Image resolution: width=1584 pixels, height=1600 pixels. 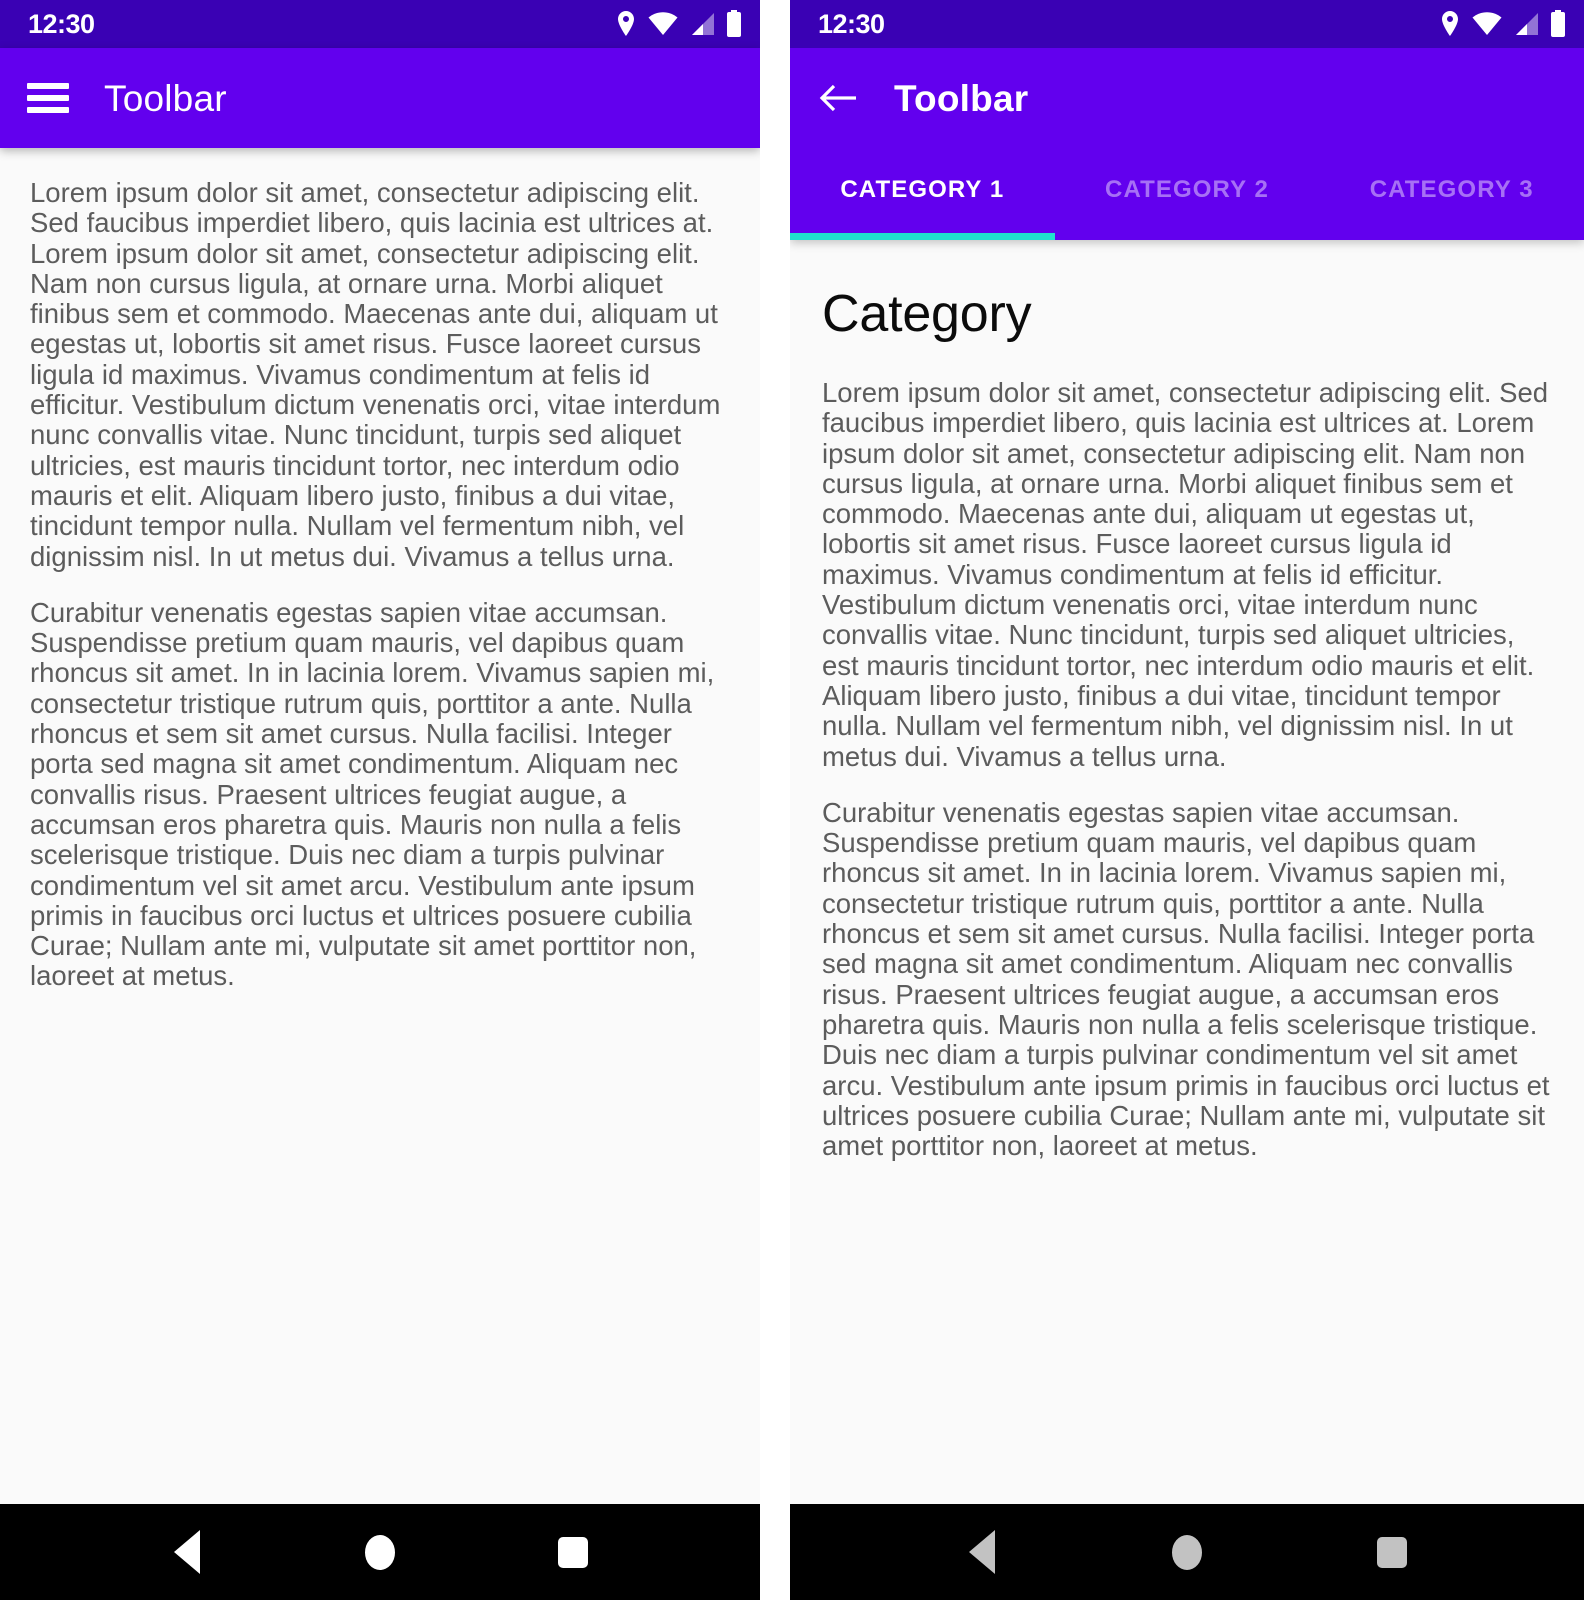 I want to click on status-bar-left: 12:30, so click(x=380, y=24).